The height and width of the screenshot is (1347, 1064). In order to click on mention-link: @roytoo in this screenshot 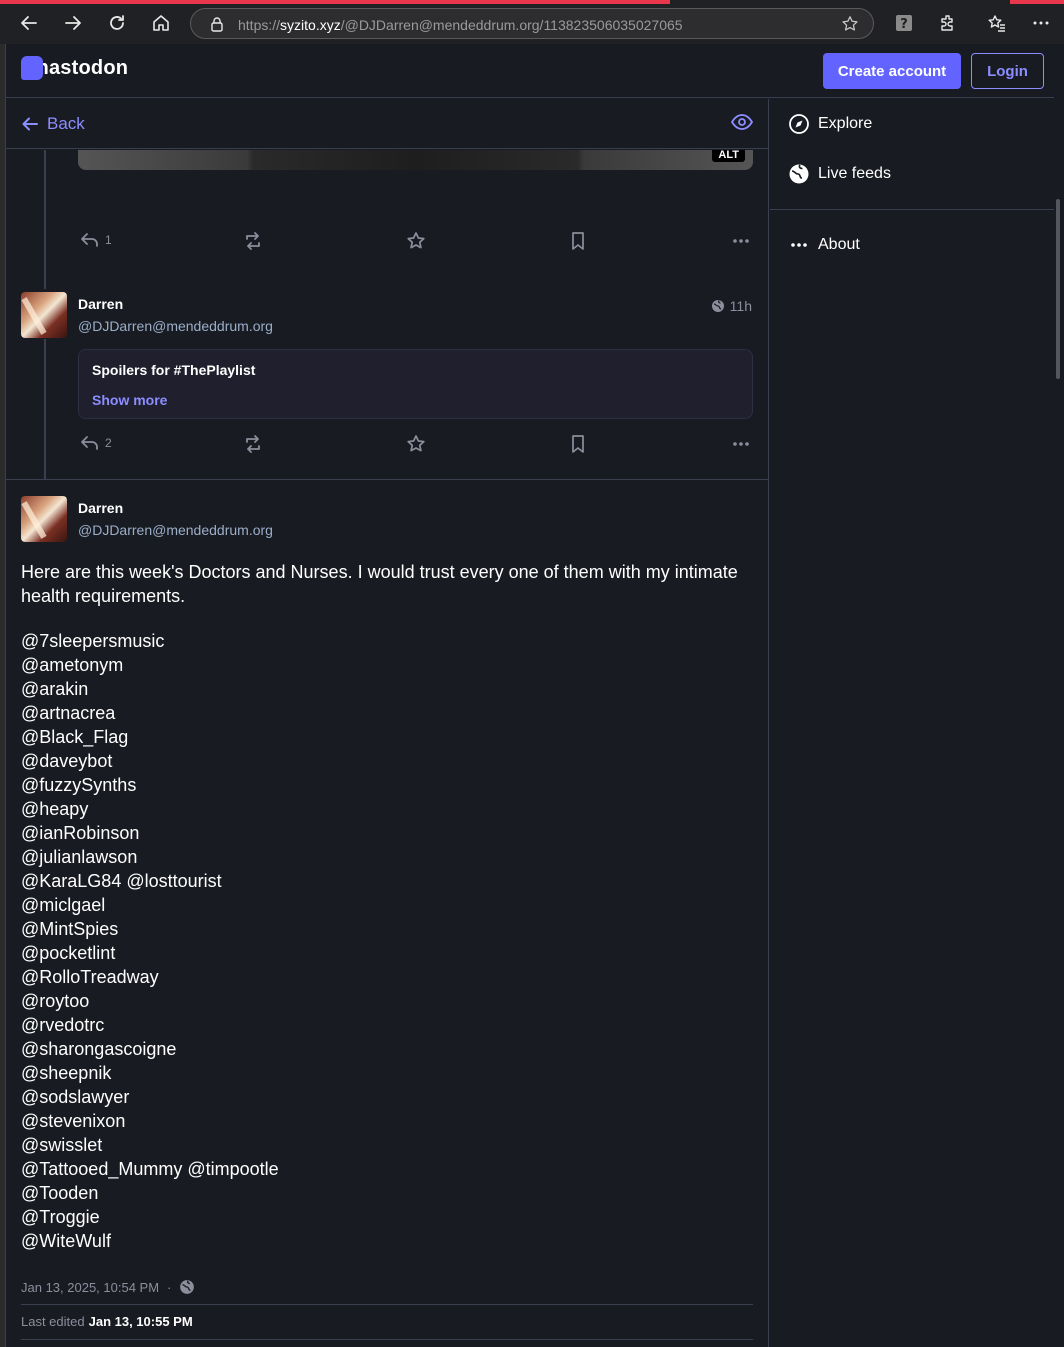, I will do `click(150, 1001)`.